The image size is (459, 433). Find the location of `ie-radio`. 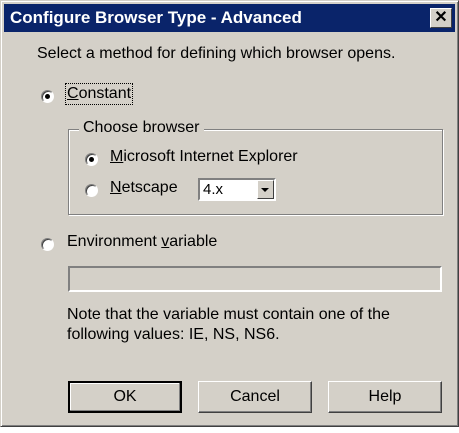

ie-radio is located at coordinates (91, 159).